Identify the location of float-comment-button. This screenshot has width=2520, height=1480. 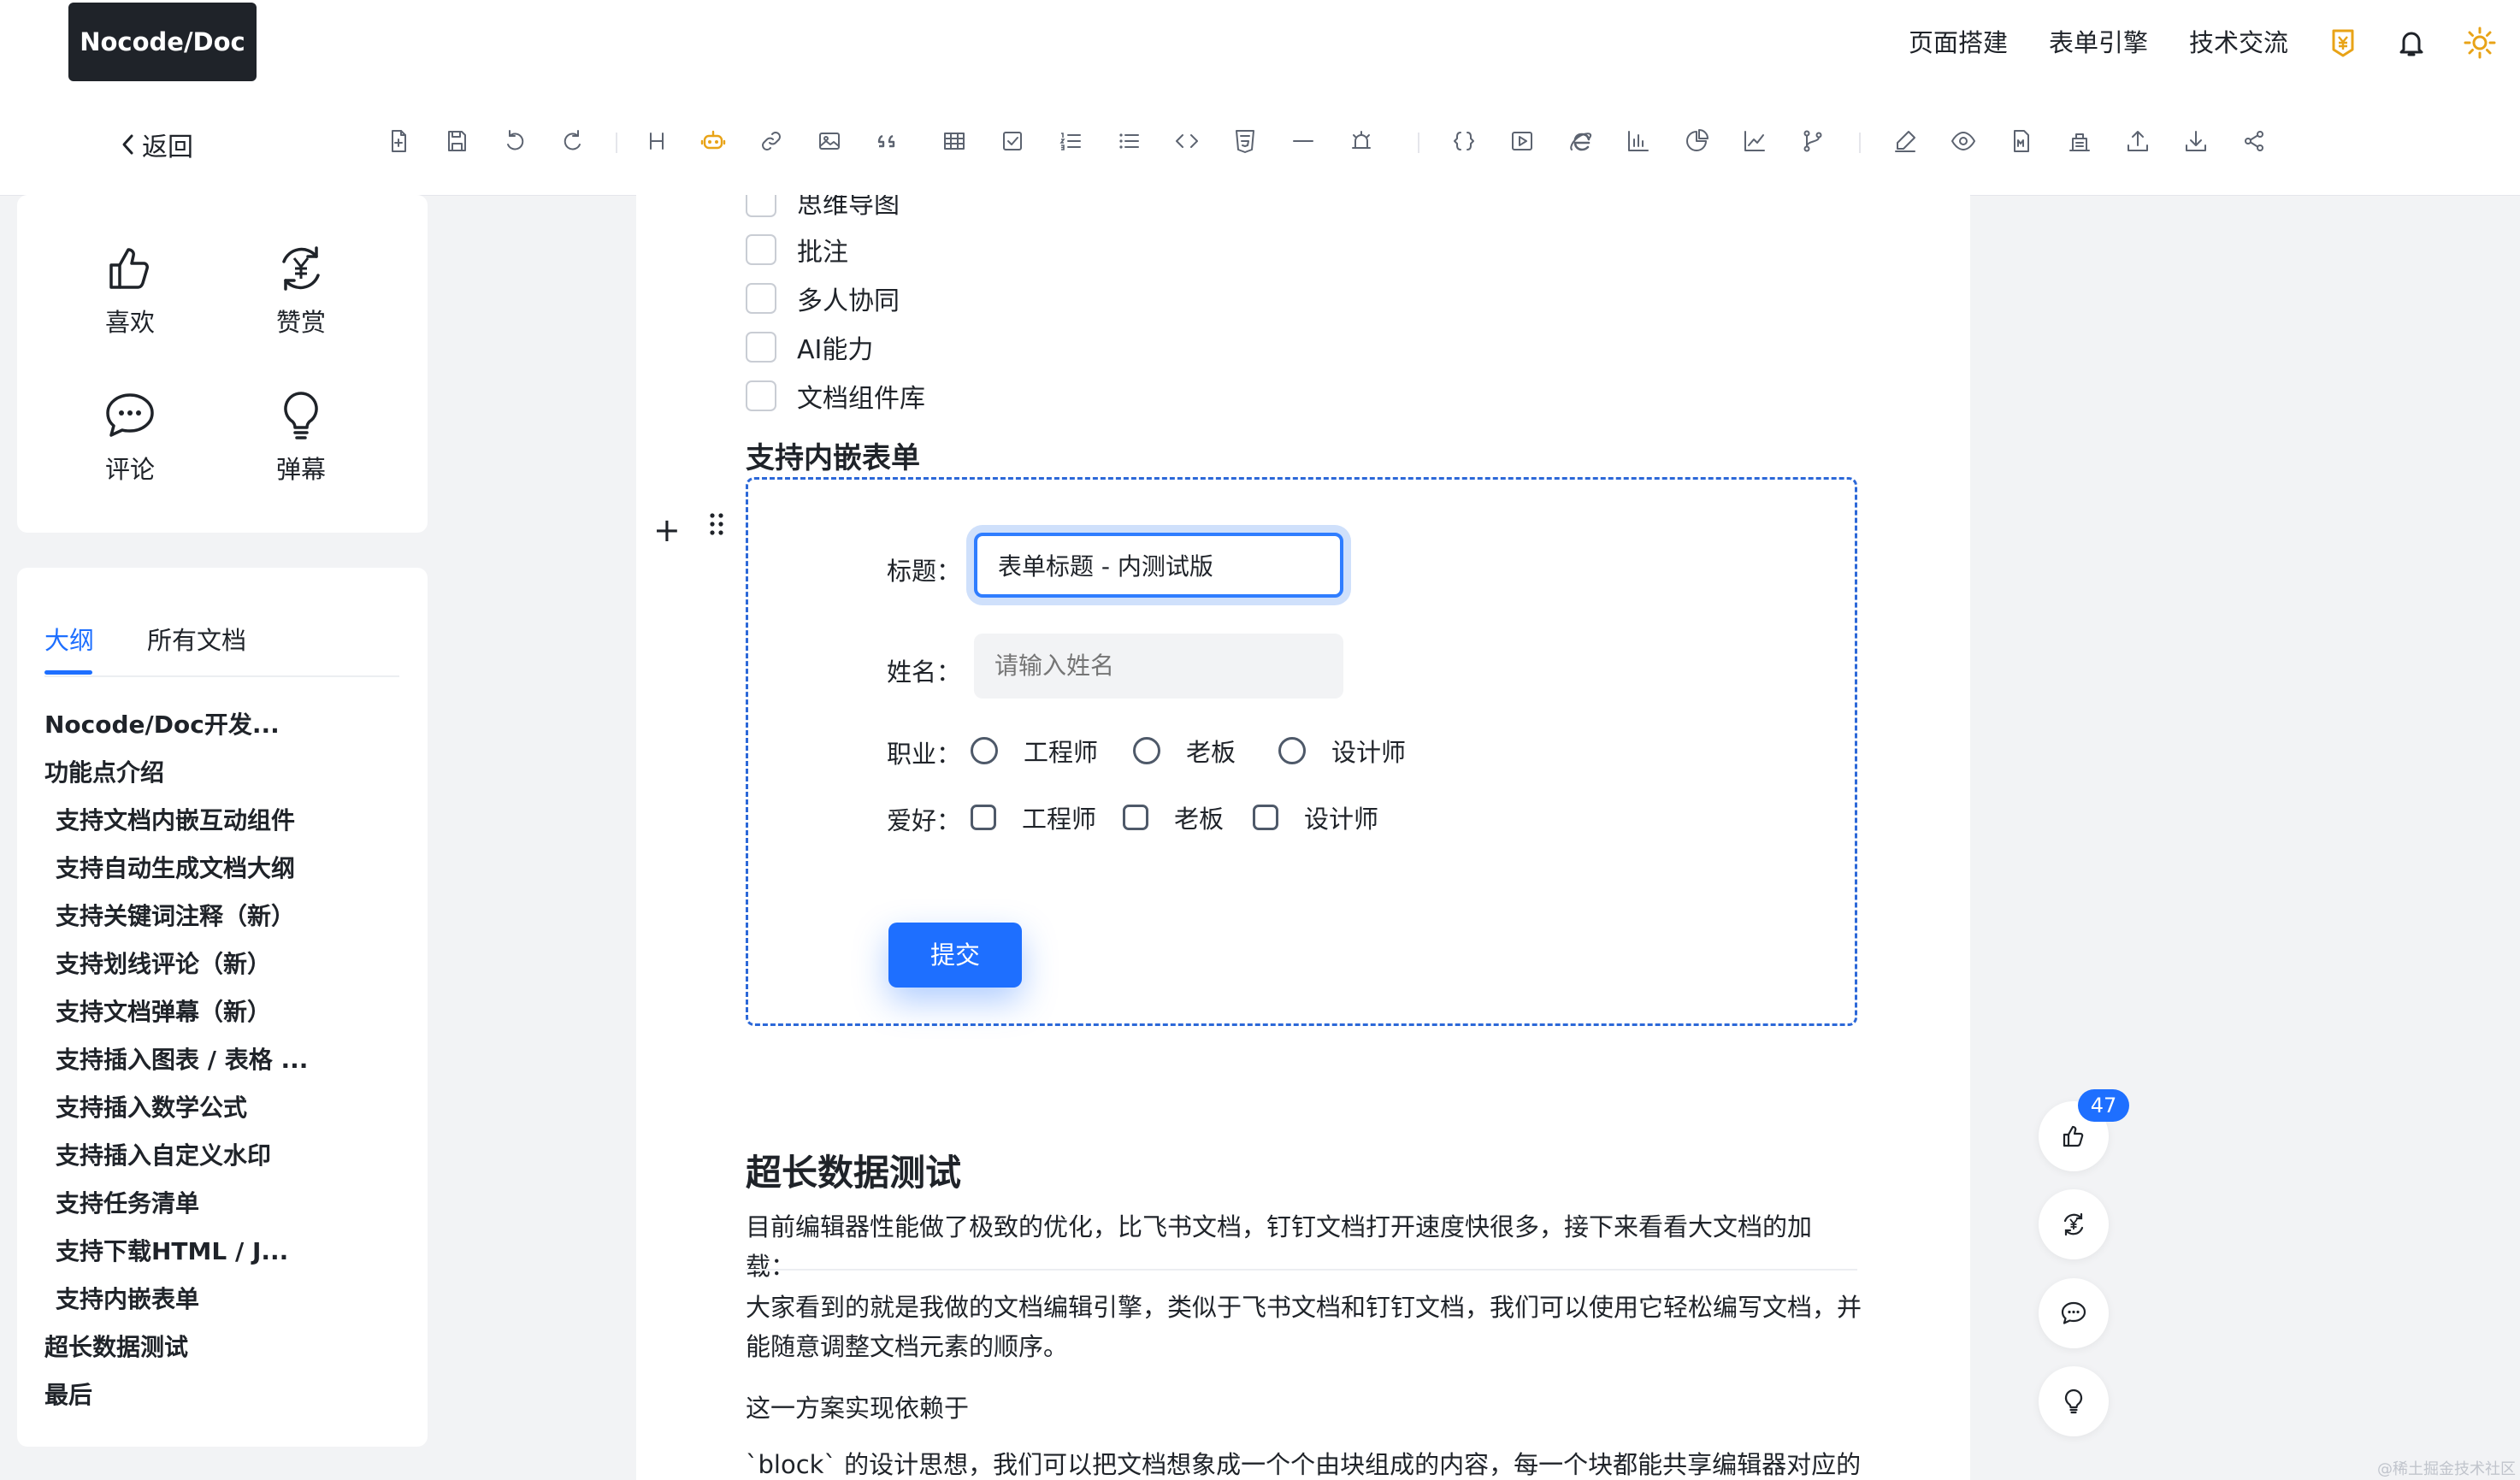
(2074, 1313).